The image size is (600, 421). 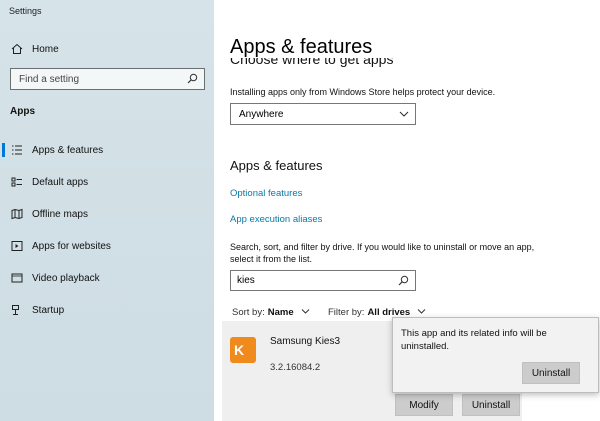 What do you see at coordinates (323, 280) in the screenshot?
I see `app-search-input: kies` at bounding box center [323, 280].